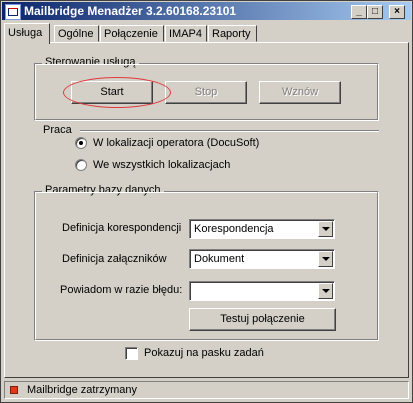 This screenshot has width=413, height=403. What do you see at coordinates (204, 353) in the screenshot?
I see `show-in-taskbar-label: Pokazuj na pasku zadań` at bounding box center [204, 353].